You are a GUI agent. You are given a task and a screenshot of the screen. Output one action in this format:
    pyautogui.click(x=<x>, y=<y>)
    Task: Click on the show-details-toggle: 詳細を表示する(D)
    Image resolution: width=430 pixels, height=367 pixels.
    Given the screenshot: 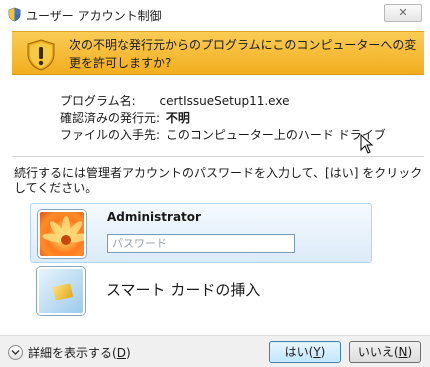 What is the action you would take?
    pyautogui.click(x=69, y=352)
    